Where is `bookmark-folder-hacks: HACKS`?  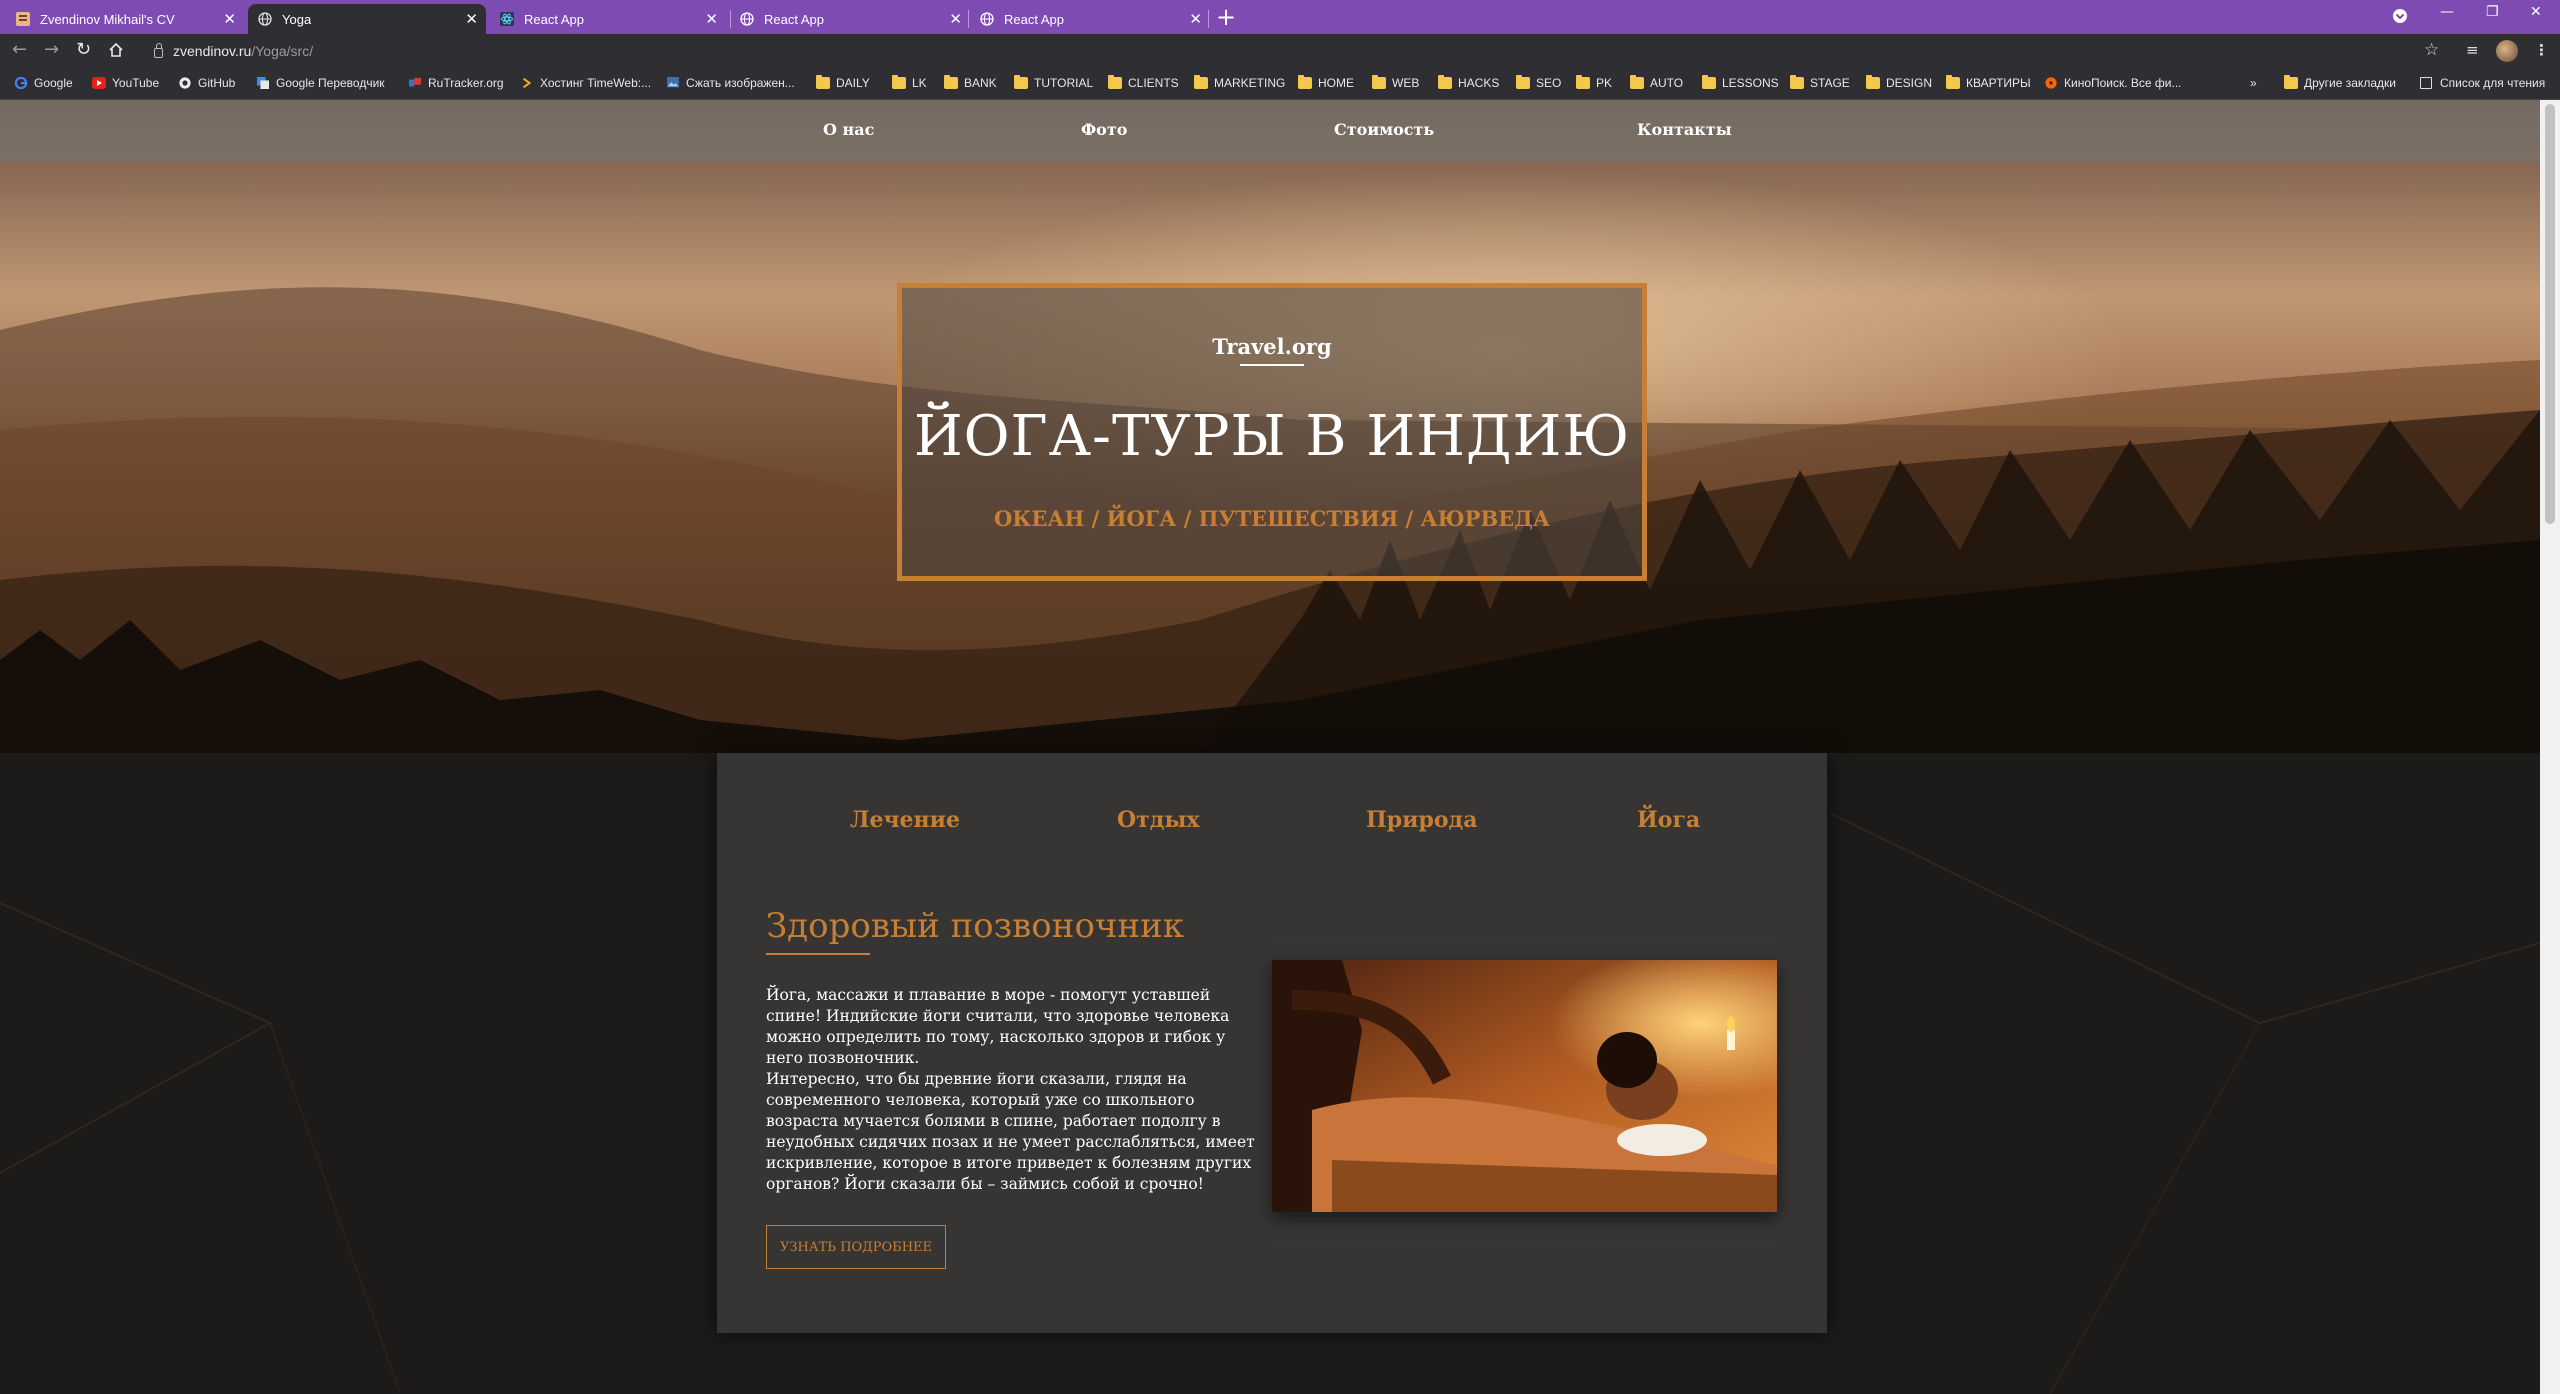
bookmark-folder-hacks: HACKS is located at coordinates (1469, 82).